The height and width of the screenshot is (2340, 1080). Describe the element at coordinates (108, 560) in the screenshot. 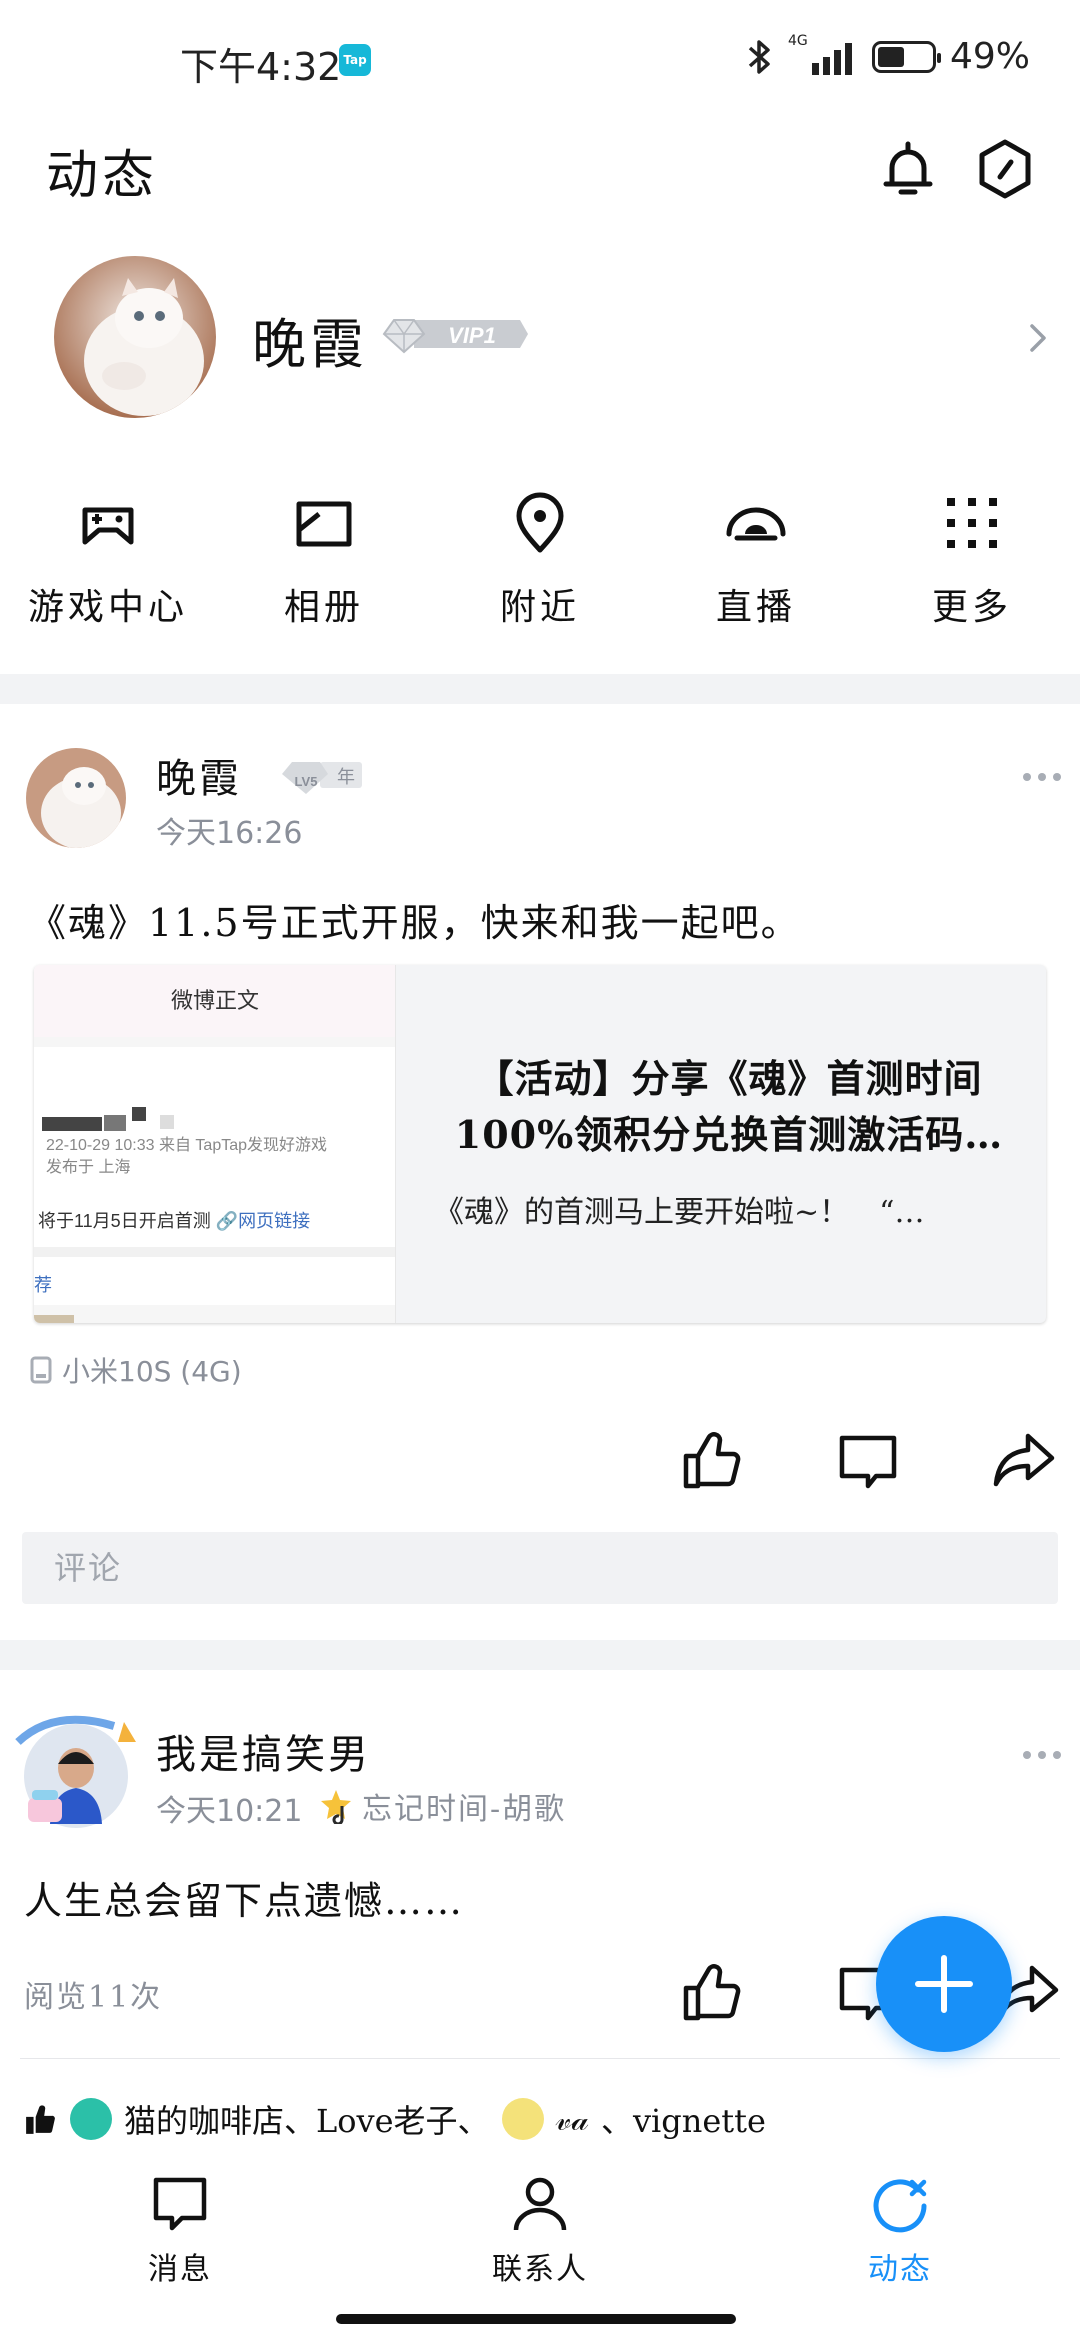

I see `quick-action-game-center: 游戏中心` at that location.